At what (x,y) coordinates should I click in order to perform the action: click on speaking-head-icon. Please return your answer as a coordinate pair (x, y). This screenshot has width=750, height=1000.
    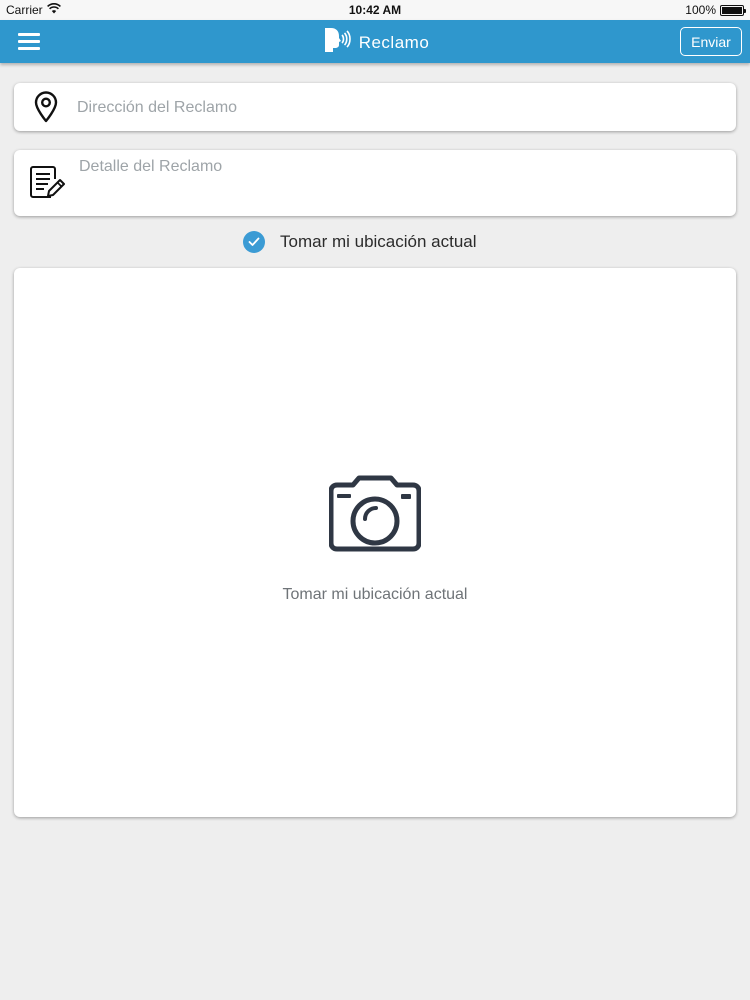
    Looking at the image, I should click on (336, 42).